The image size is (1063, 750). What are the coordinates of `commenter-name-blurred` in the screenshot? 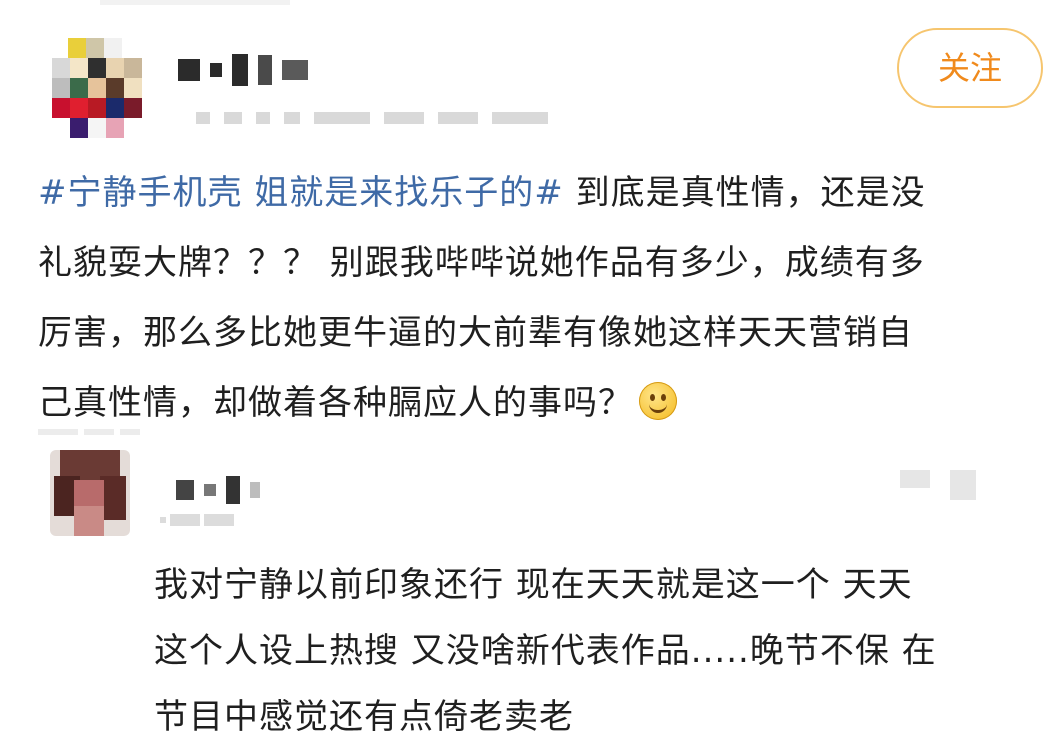 It's located at (218, 490).